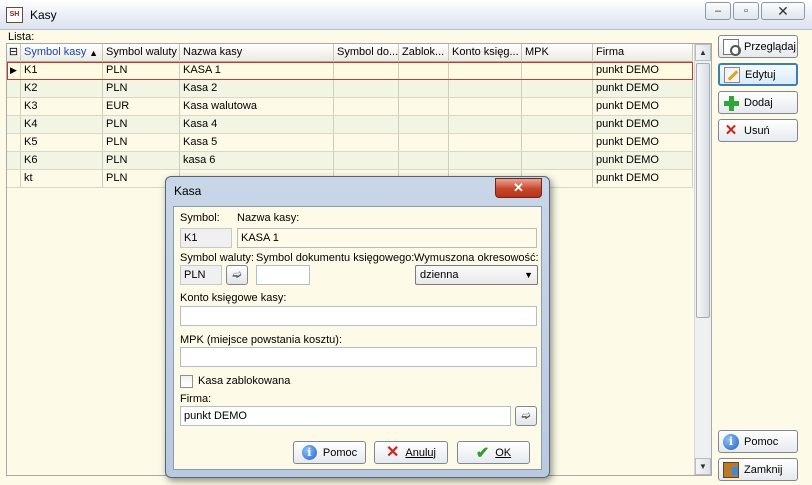  I want to click on symbol-label: Symbol:, so click(200, 218).